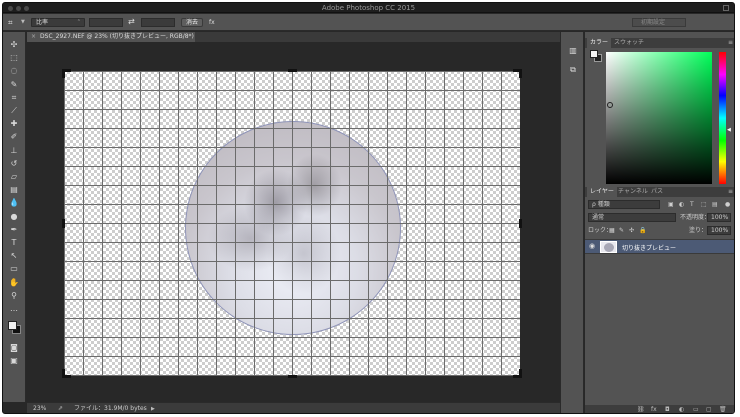 The height and width of the screenshot is (417, 740). Describe the element at coordinates (63, 73) in the screenshot. I see `crop-handle-top-left-v` at that location.